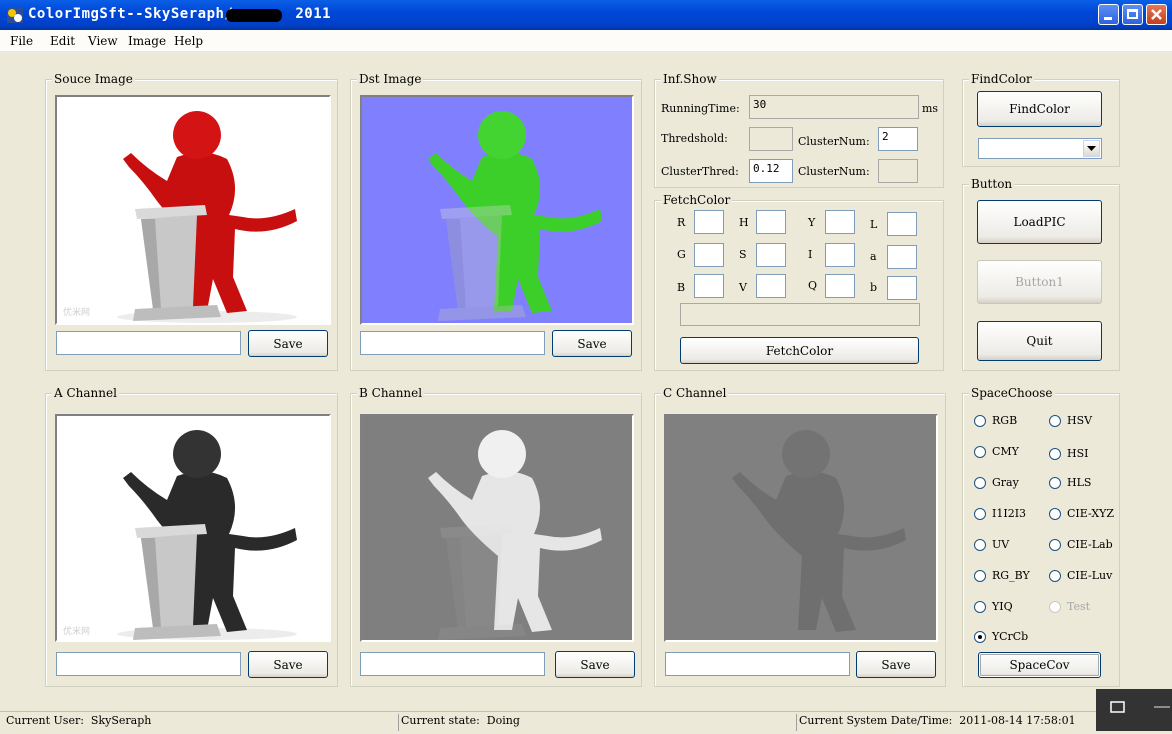  Describe the element at coordinates (586, 40) in the screenshot. I see `menu-bar: File Edit View Image Help` at that location.